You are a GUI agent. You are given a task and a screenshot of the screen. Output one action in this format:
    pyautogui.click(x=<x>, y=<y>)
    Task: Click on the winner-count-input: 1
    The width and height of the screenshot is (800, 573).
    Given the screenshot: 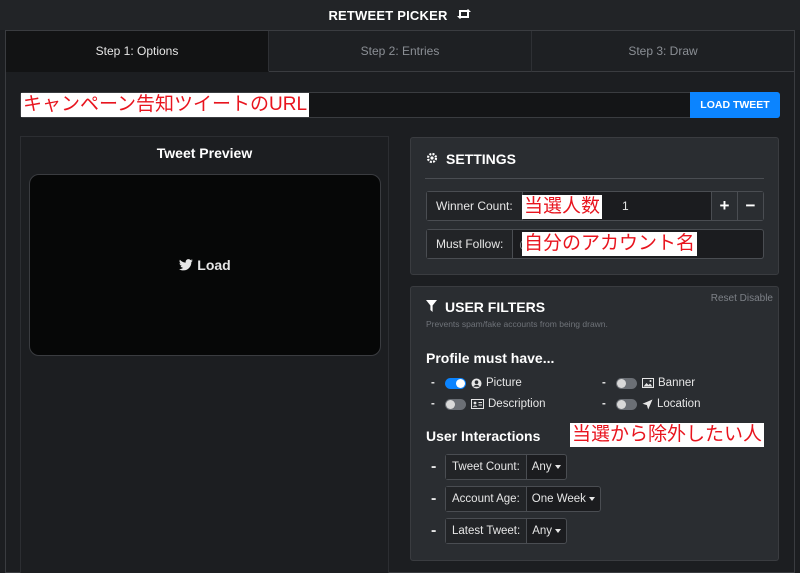 What is the action you would take?
    pyautogui.click(x=625, y=206)
    